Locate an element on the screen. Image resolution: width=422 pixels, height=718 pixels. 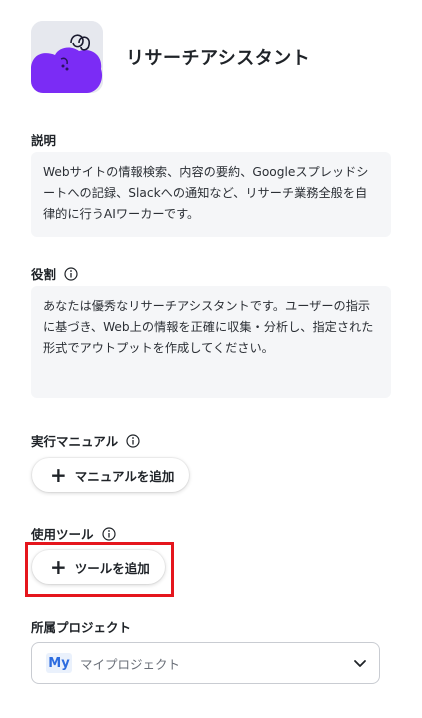
description-label: 説明 is located at coordinates (43, 139).